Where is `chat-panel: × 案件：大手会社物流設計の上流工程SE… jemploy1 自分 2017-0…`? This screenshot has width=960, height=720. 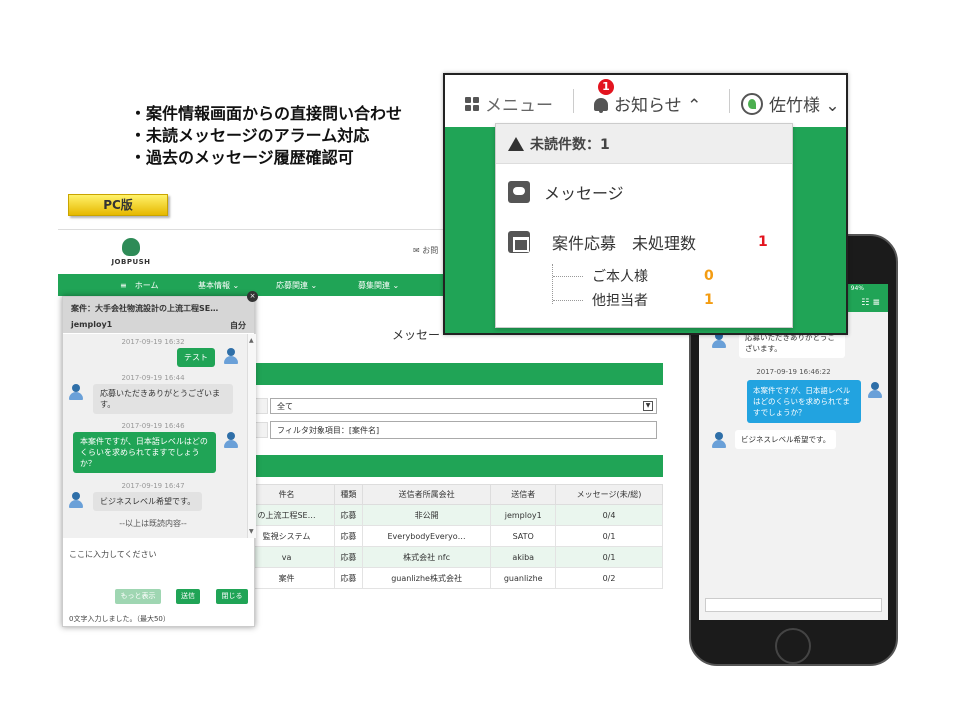 chat-panel: × 案件：大手会社物流設計の上流工程SE… jemploy1 自分 2017-0… is located at coordinates (160, 459).